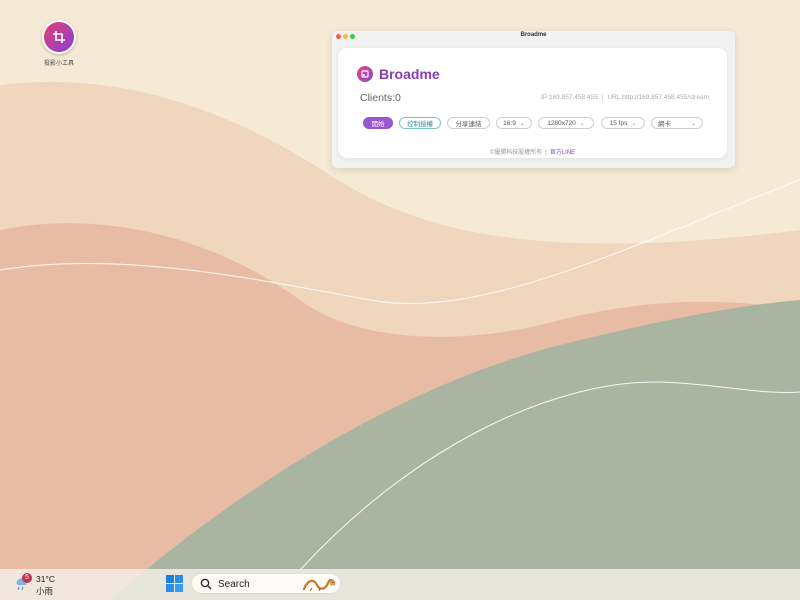 The image size is (800, 600). I want to click on clients-count: Clients:0, so click(380, 98).